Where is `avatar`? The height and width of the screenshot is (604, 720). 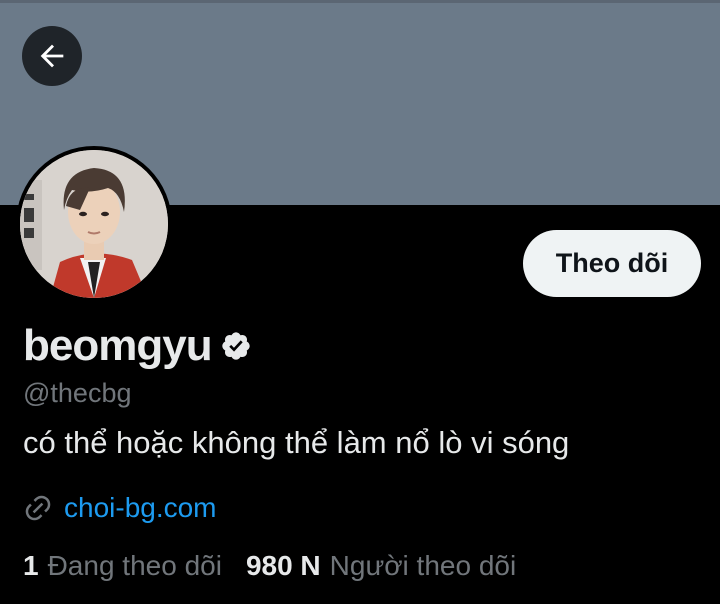 avatar is located at coordinates (94, 224).